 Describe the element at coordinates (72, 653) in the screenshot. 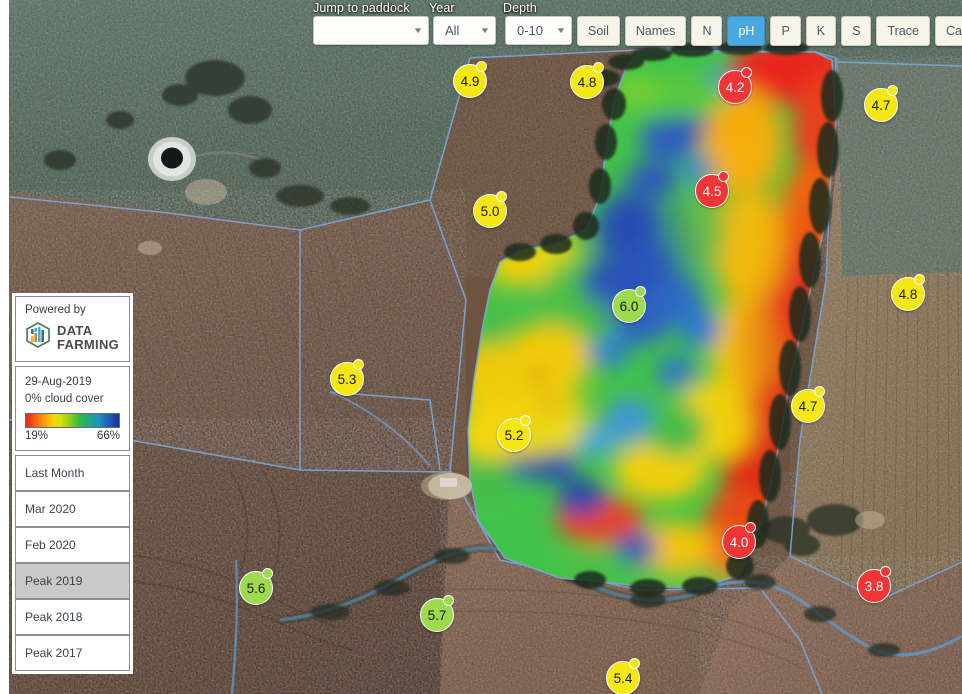

I see `time-period-peak-2017: Peak 2017` at that location.